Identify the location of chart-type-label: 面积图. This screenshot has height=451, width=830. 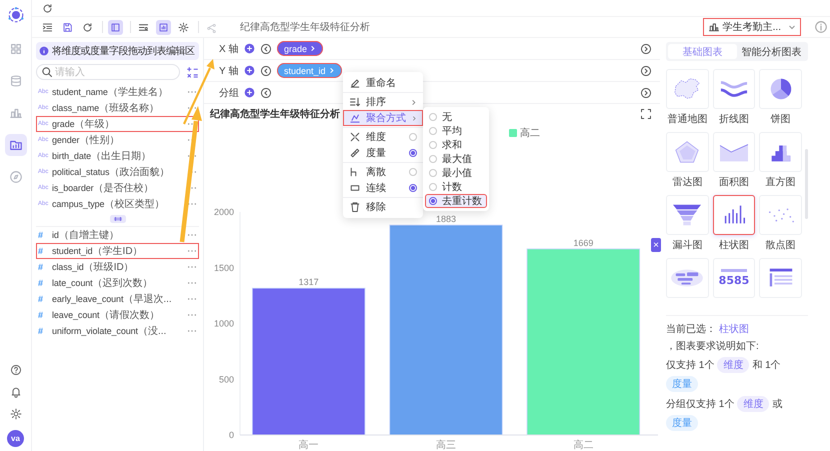
(733, 182).